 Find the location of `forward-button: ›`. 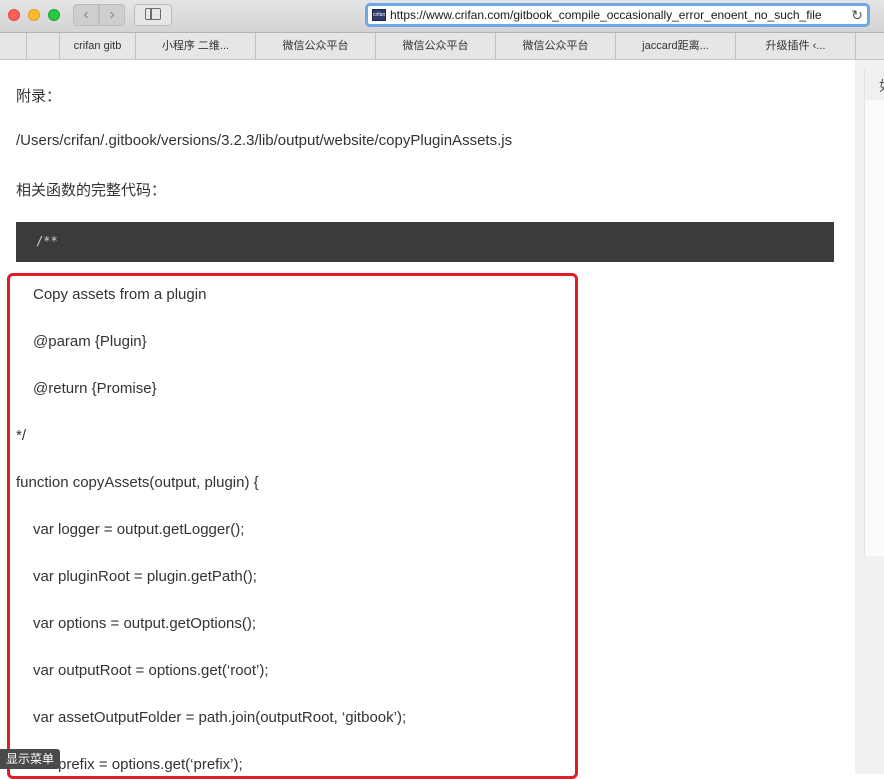

forward-button: › is located at coordinates (112, 15).